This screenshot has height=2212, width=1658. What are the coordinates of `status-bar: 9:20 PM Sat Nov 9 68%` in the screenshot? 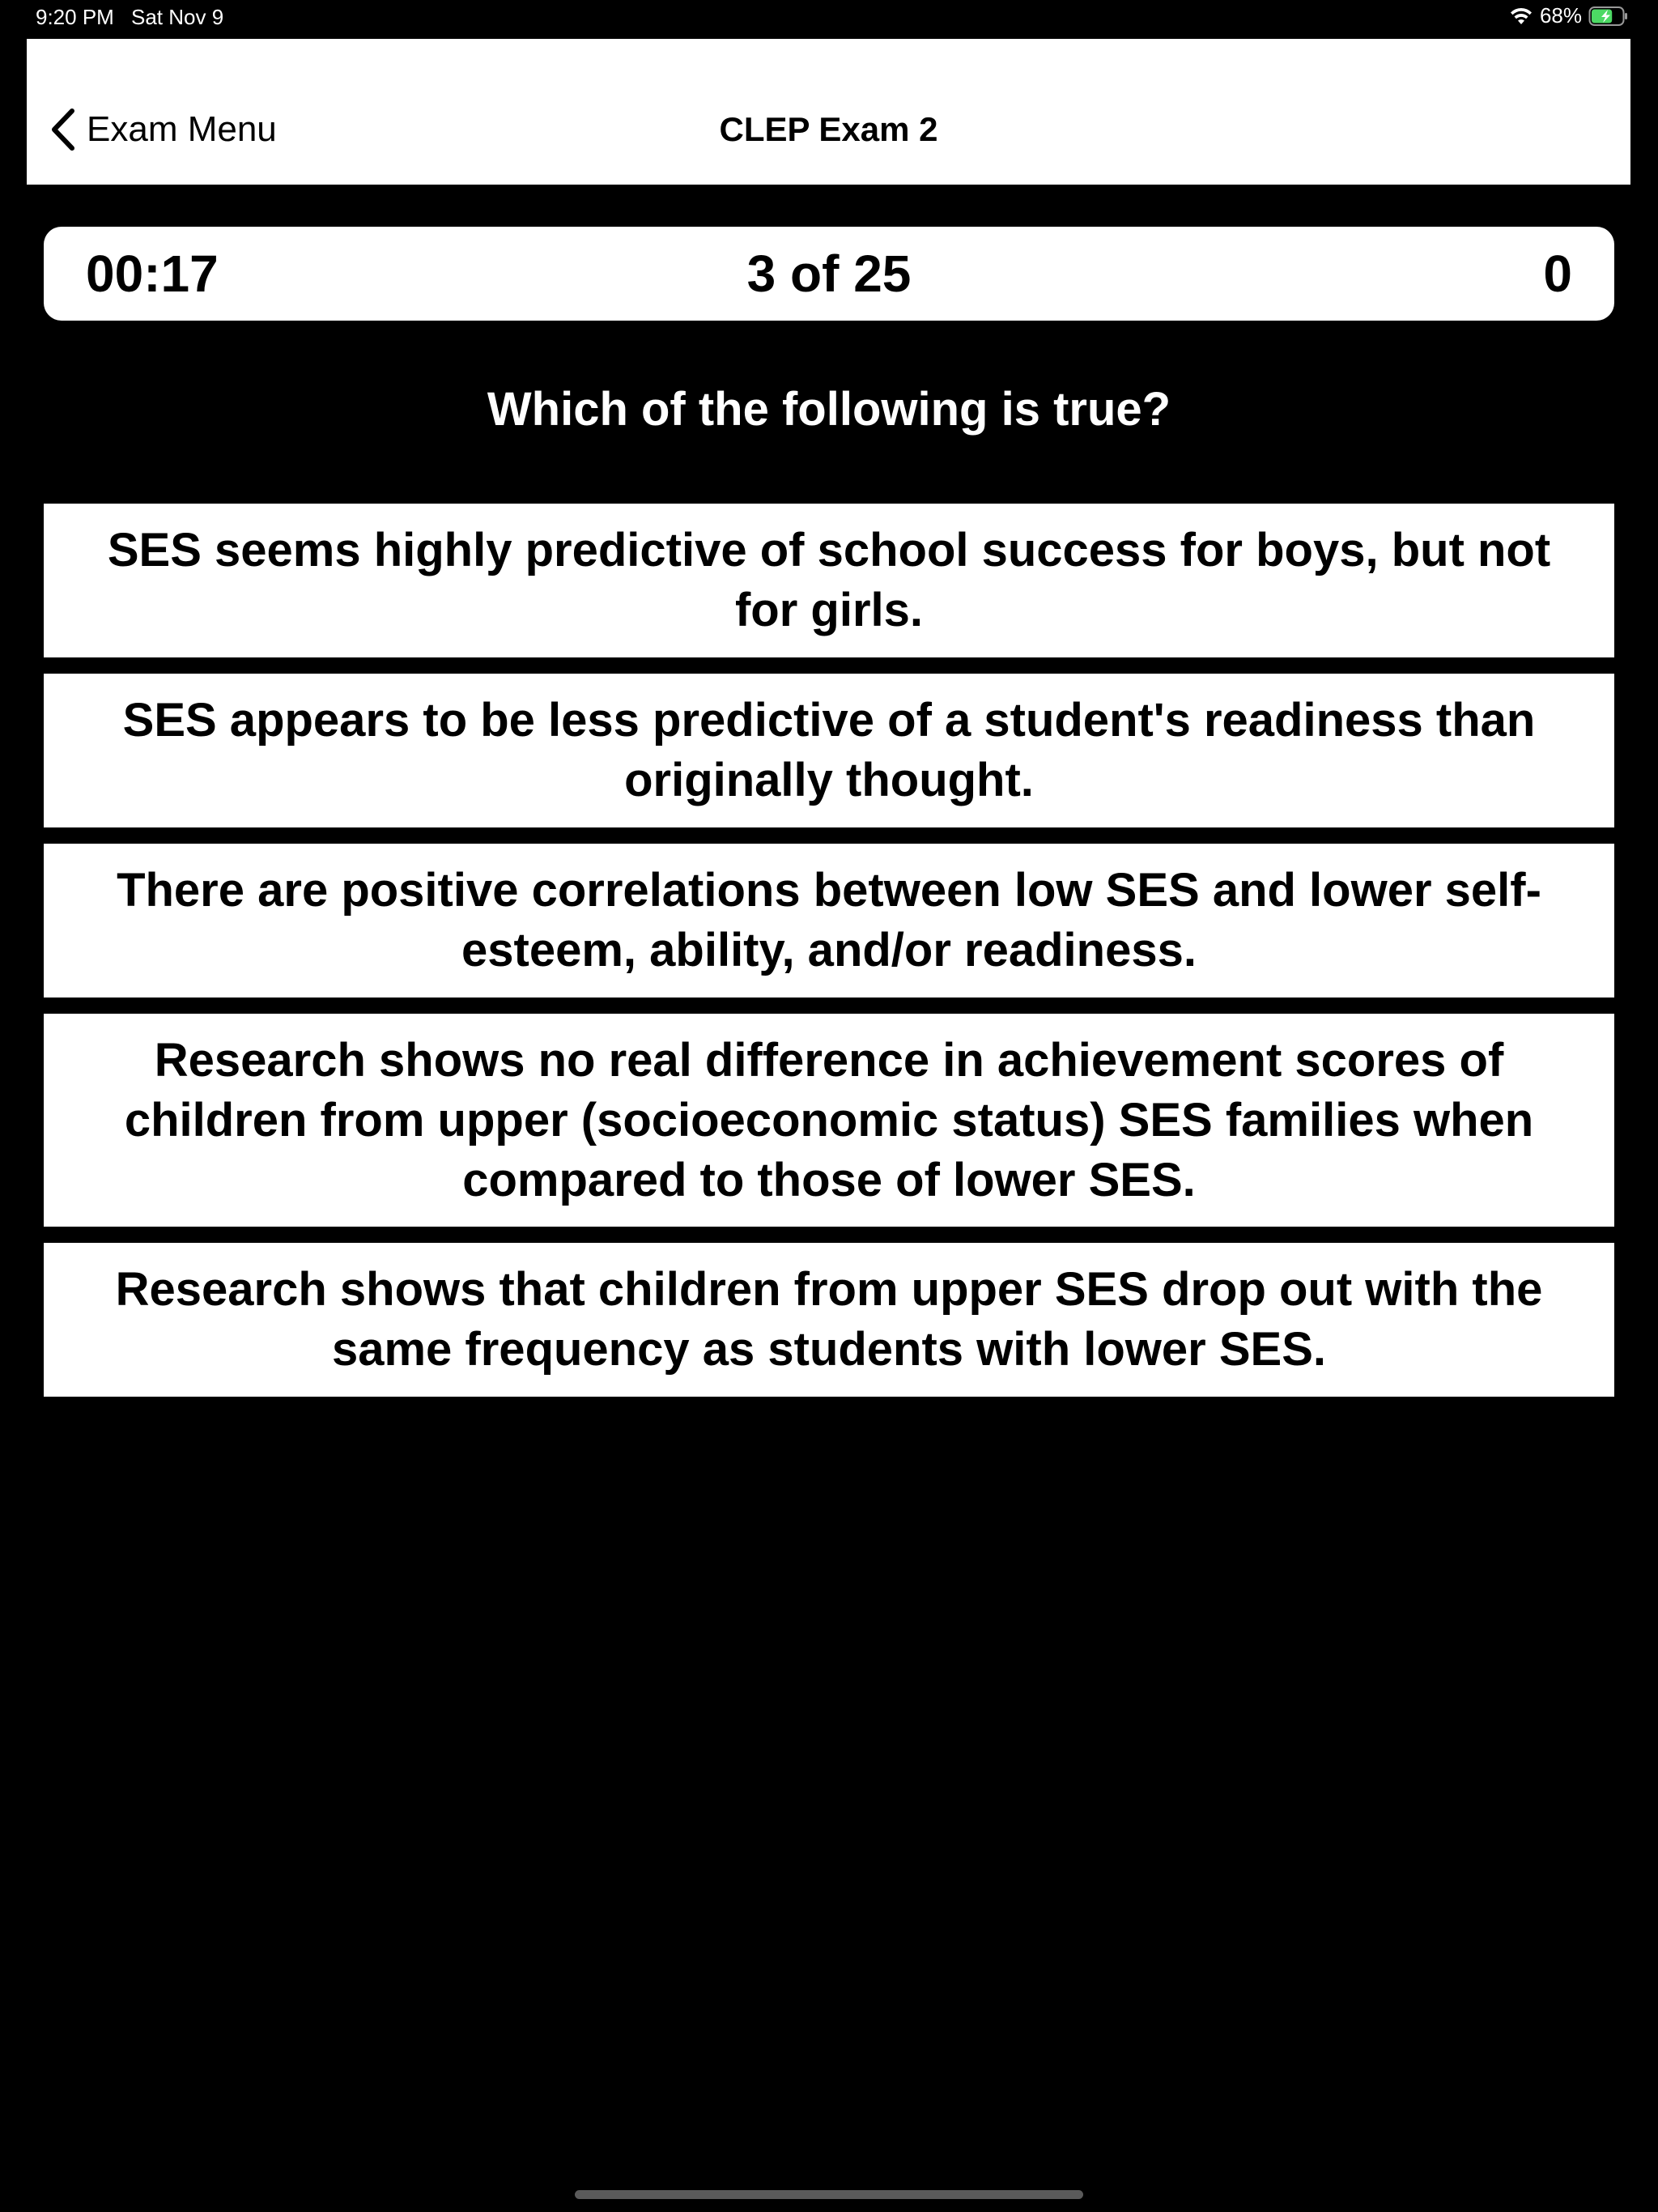 It's located at (829, 18).